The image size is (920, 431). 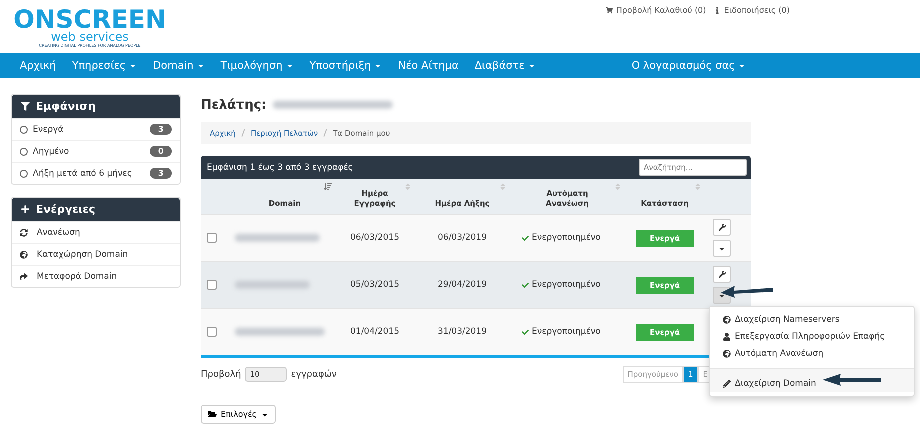 I want to click on panel-title: Ενέργειες, so click(x=66, y=209).